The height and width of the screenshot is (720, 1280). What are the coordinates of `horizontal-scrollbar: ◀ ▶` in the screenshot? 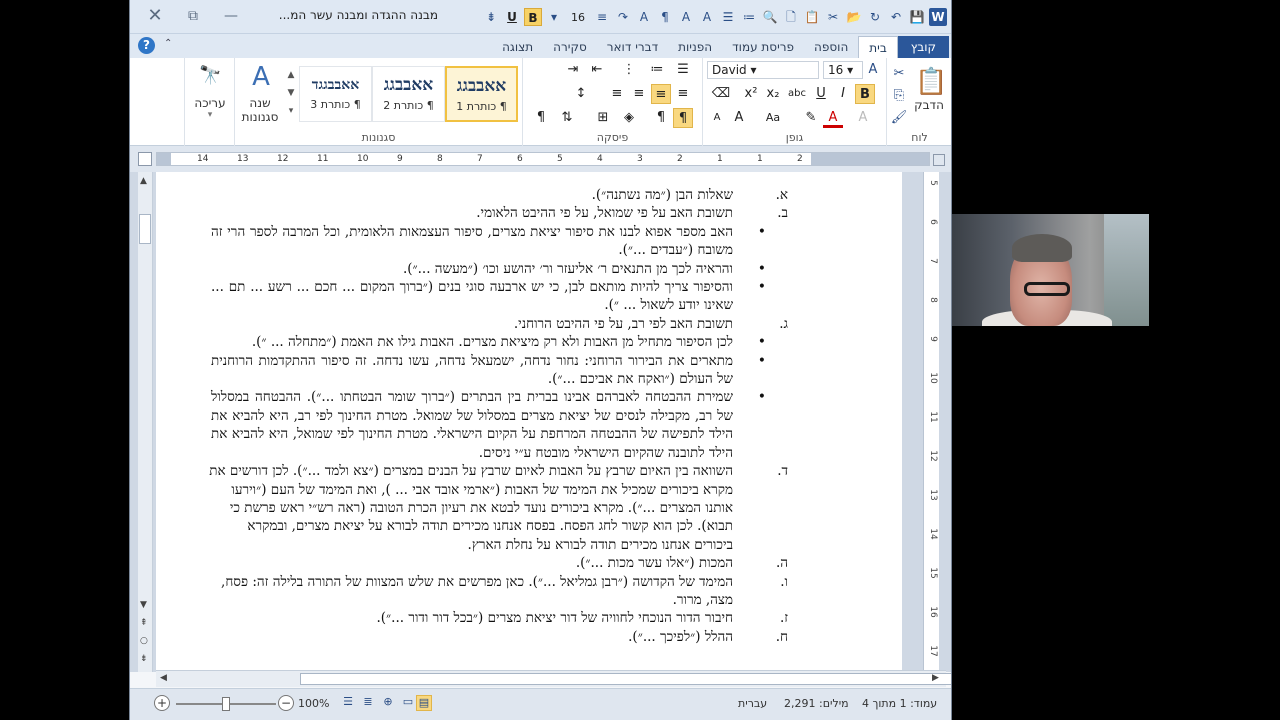 It's located at (553, 678).